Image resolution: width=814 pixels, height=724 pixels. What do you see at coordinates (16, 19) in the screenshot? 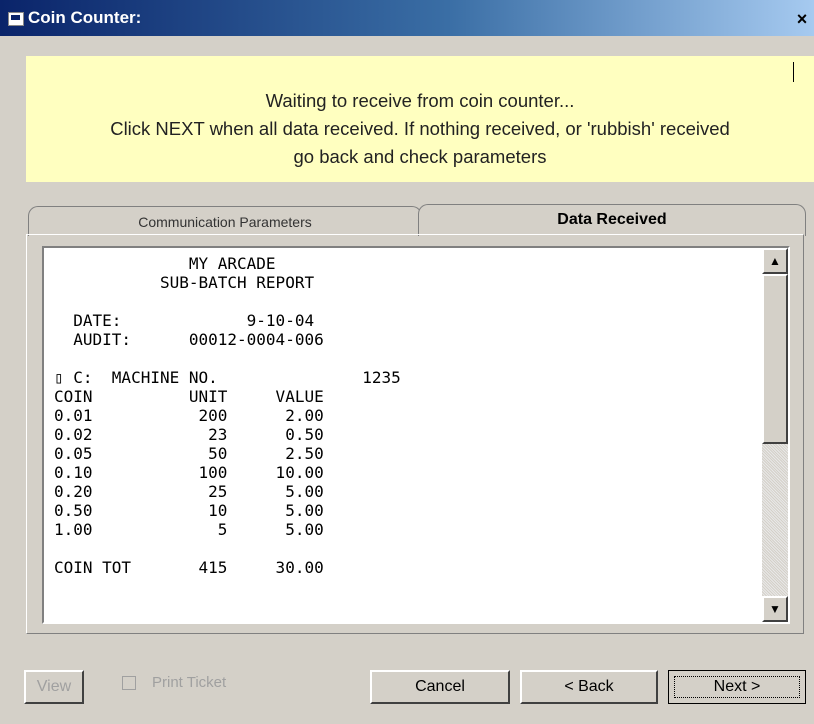
I see `app-icon` at bounding box center [16, 19].